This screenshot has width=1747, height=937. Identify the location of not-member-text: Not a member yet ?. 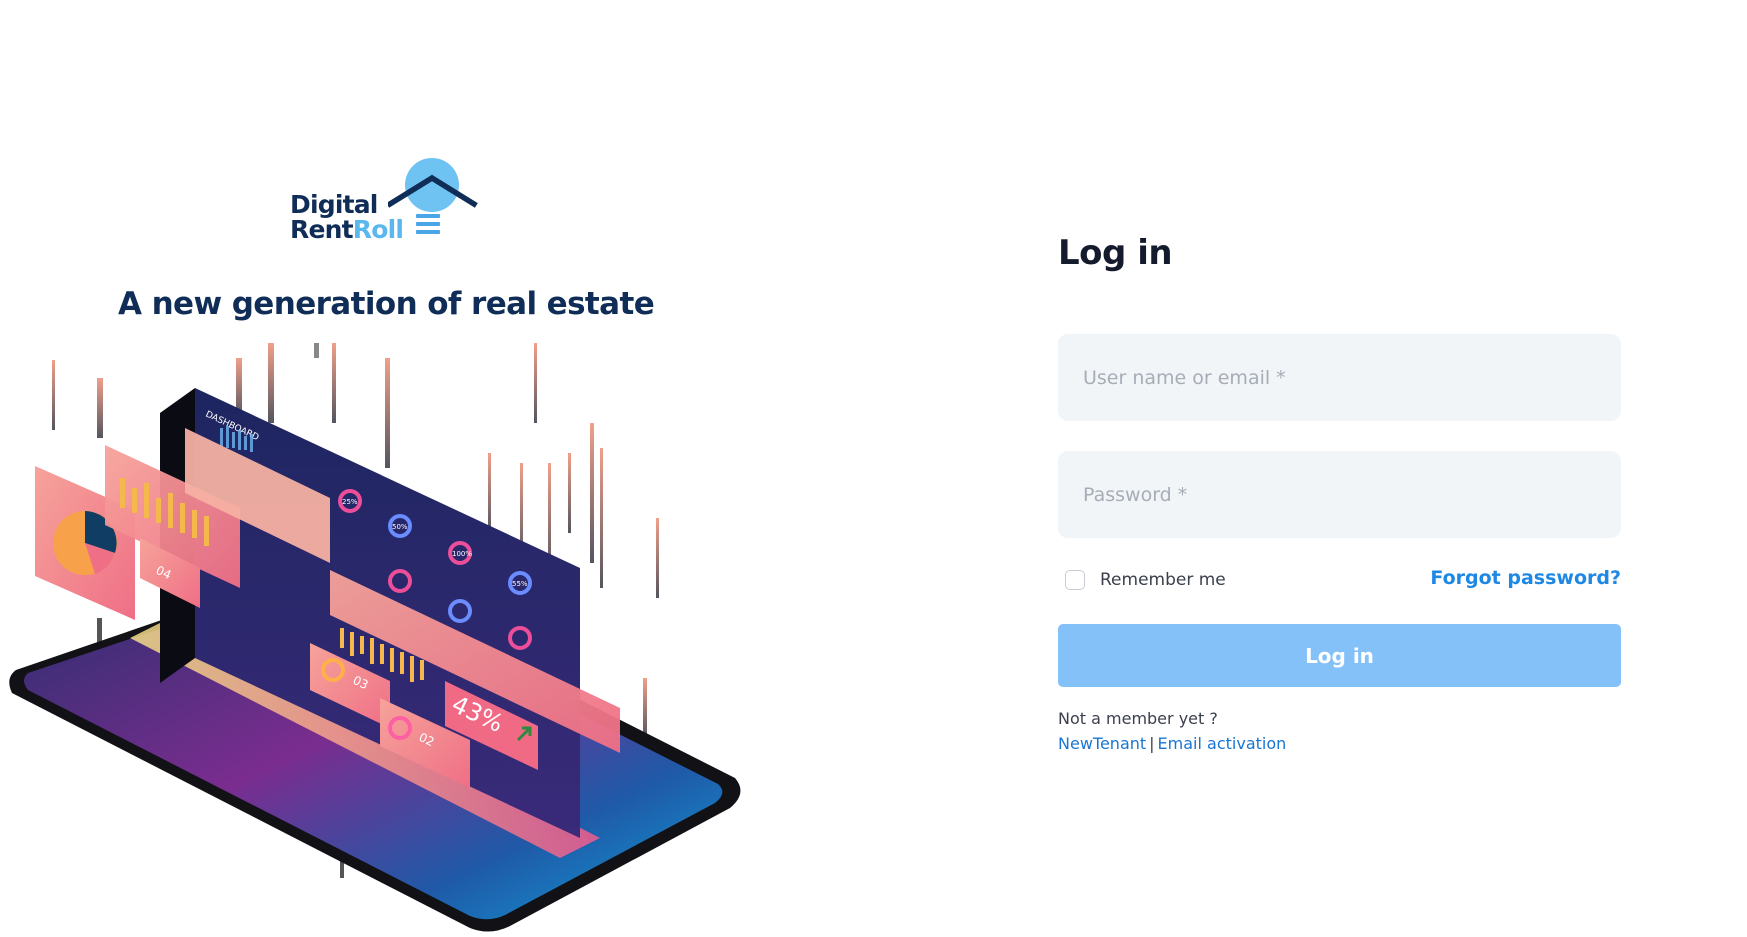
(1138, 718).